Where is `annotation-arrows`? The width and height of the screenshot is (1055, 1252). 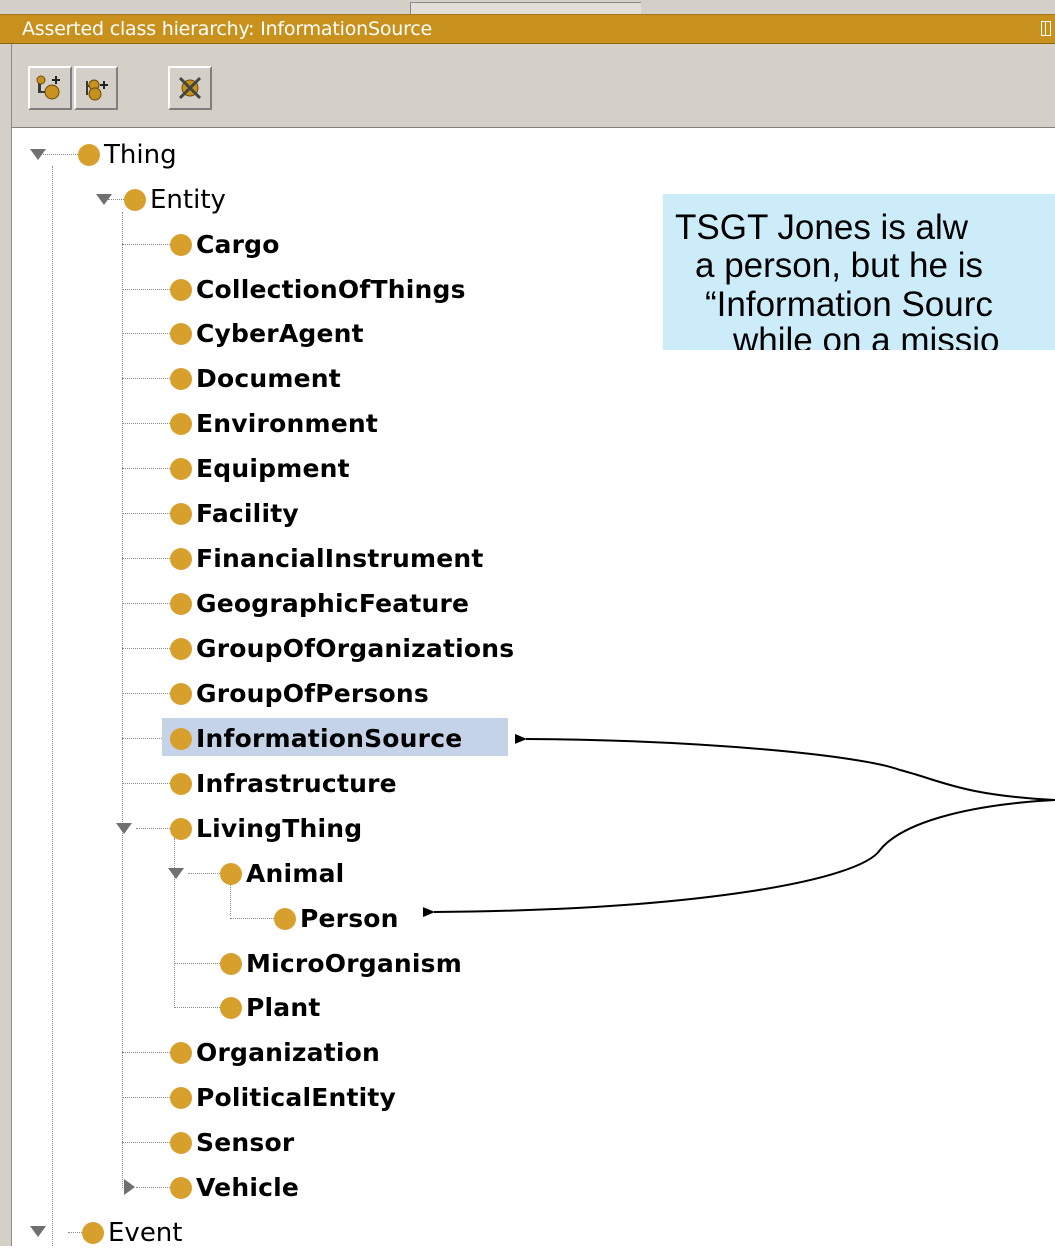 annotation-arrows is located at coordinates (738, 825).